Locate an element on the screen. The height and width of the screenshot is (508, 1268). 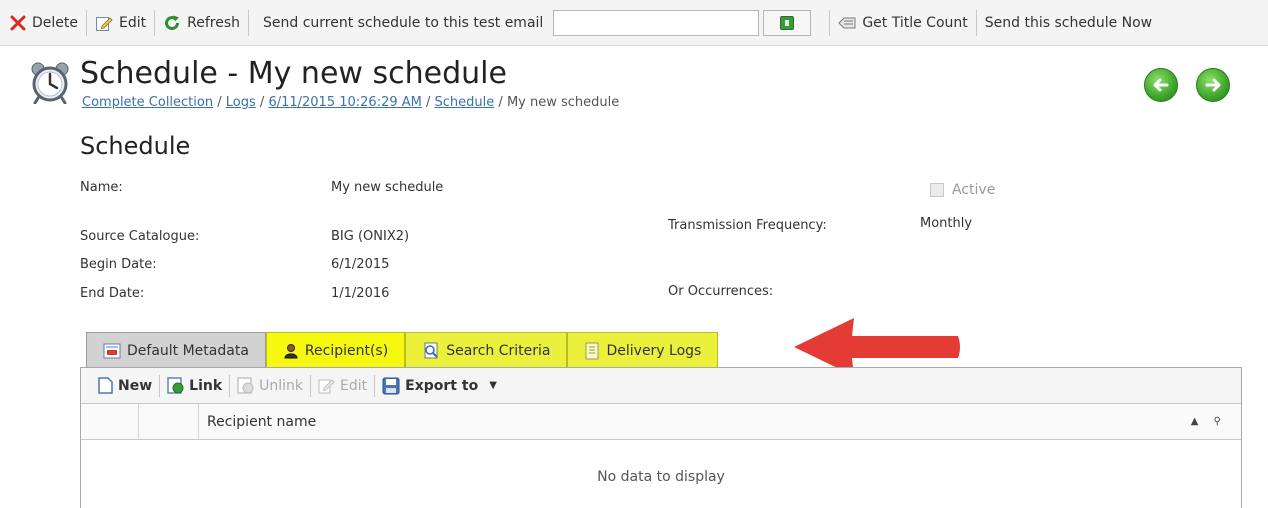
get-title-count-button: Get Title Count is located at coordinates (902, 23).